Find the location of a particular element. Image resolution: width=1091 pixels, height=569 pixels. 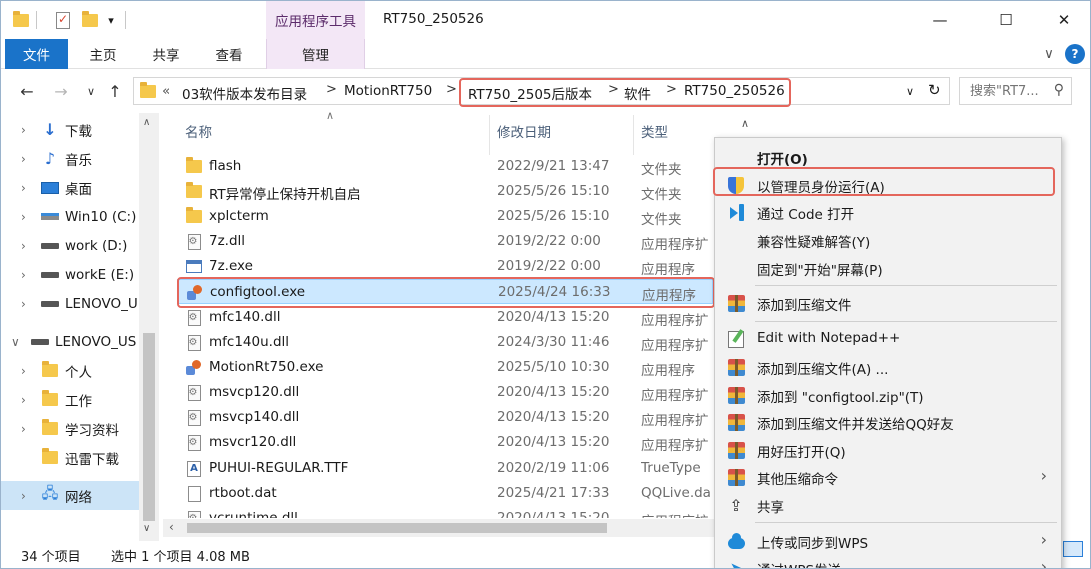

sidebar-item-work: › 工作 is located at coordinates (70, 399).